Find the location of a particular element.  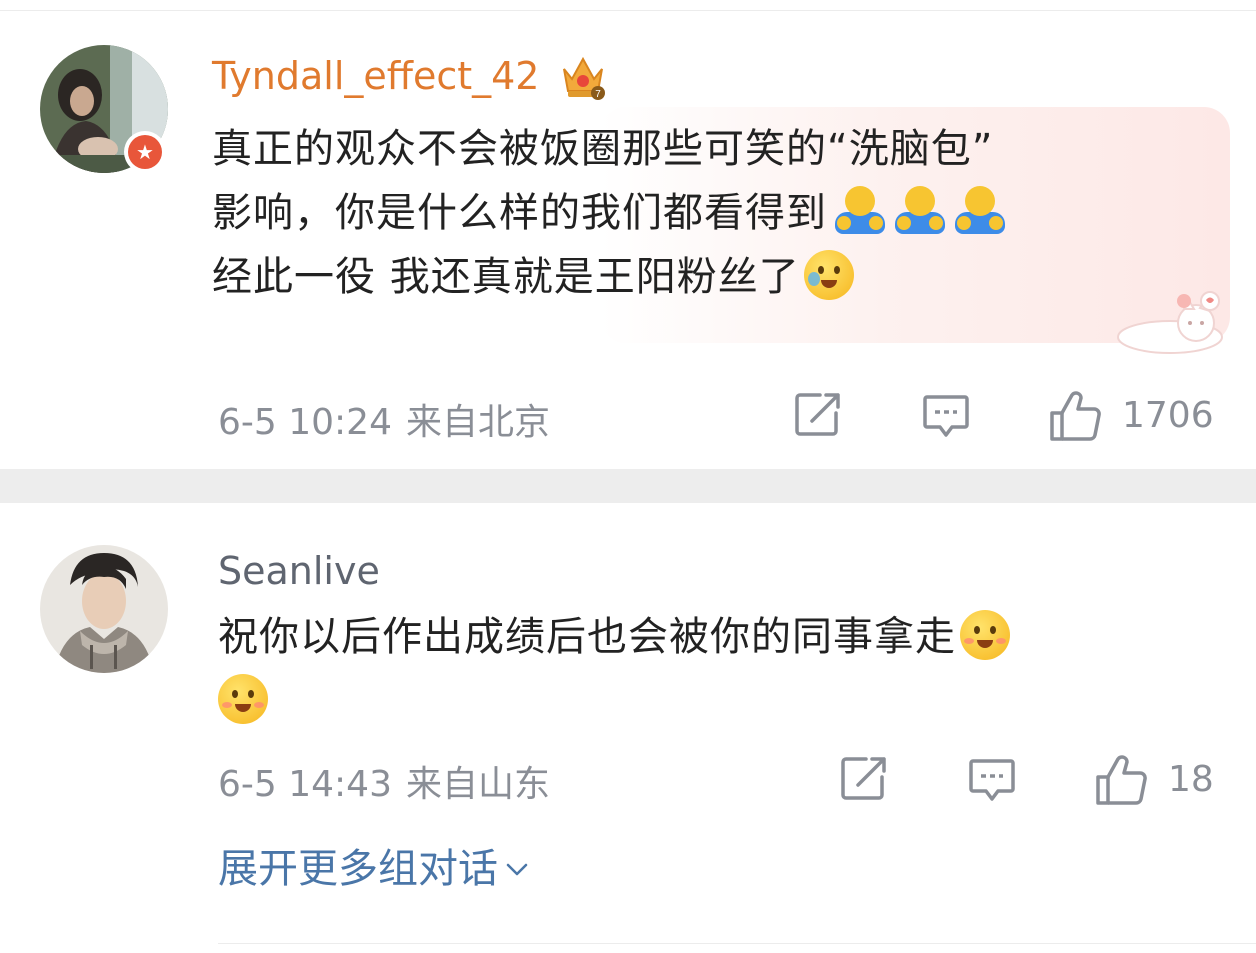

comment-text: 祝你以后作出成绩后也会被你的同事拿走 is located at coordinates (718, 669).